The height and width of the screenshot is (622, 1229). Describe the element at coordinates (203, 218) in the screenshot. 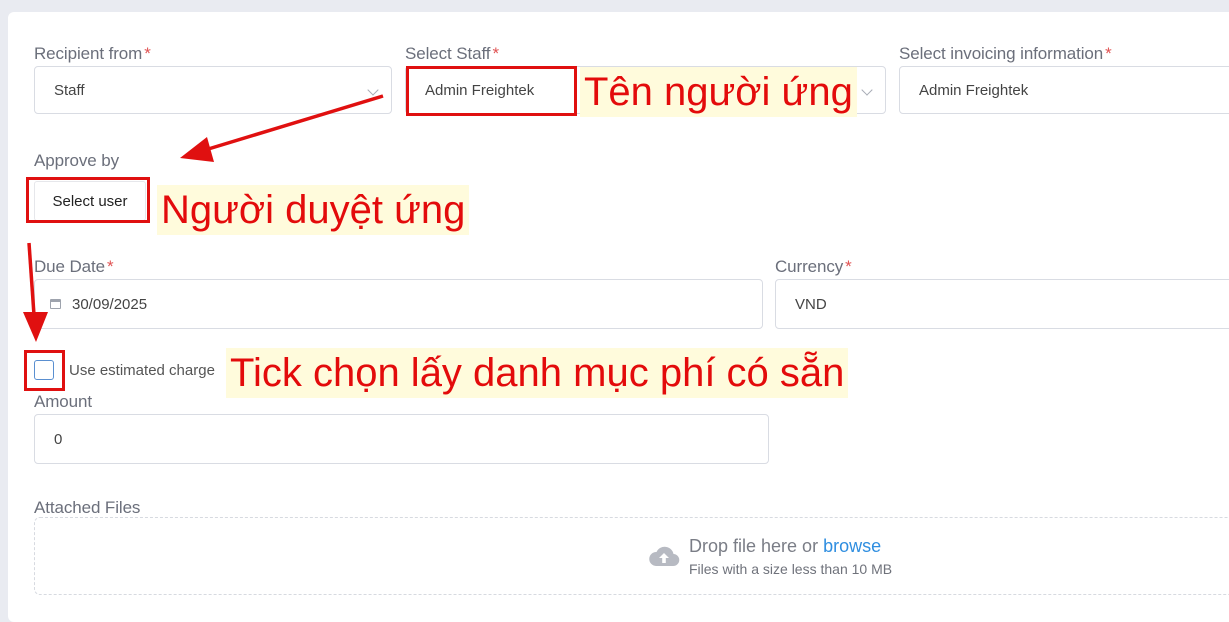

I see `annotation-arrows` at that location.